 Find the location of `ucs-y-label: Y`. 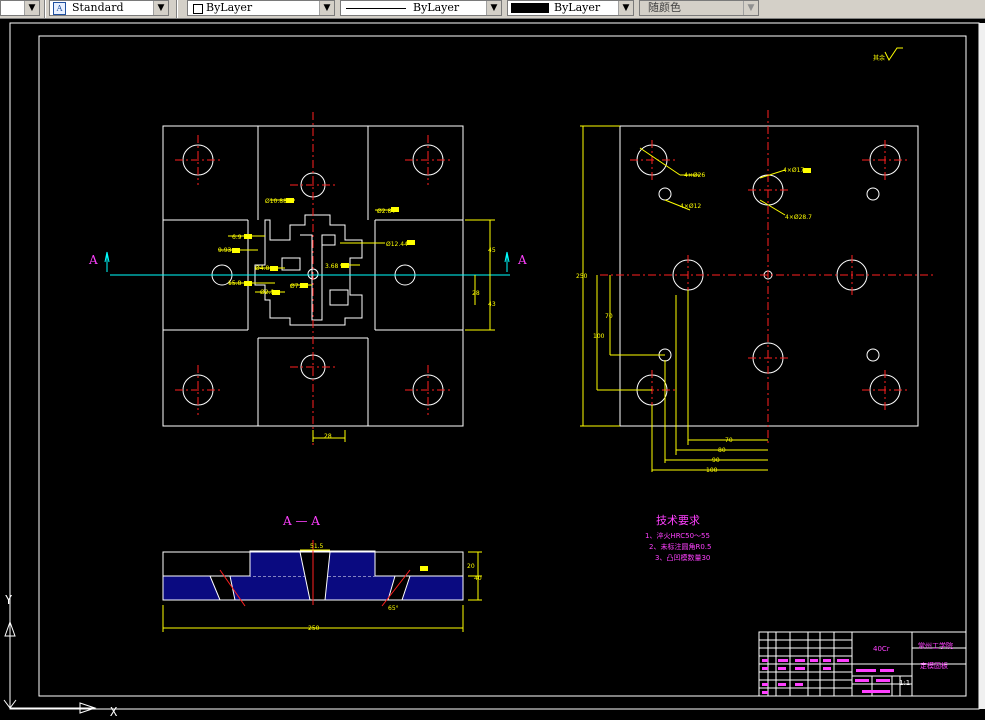

ucs-y-label: Y is located at coordinates (9, 600).